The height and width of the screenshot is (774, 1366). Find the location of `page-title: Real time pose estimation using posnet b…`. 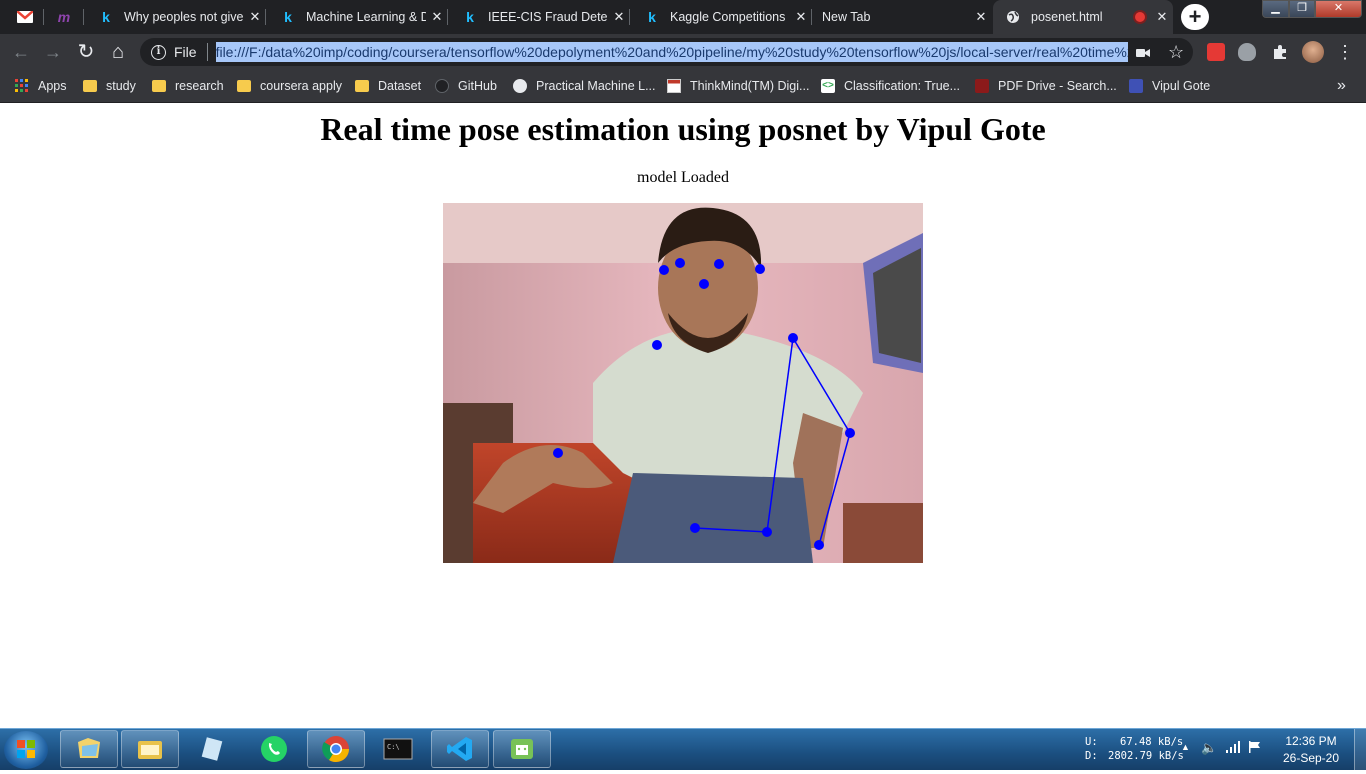

page-title: Real time pose estimation using posnet b… is located at coordinates (683, 129).